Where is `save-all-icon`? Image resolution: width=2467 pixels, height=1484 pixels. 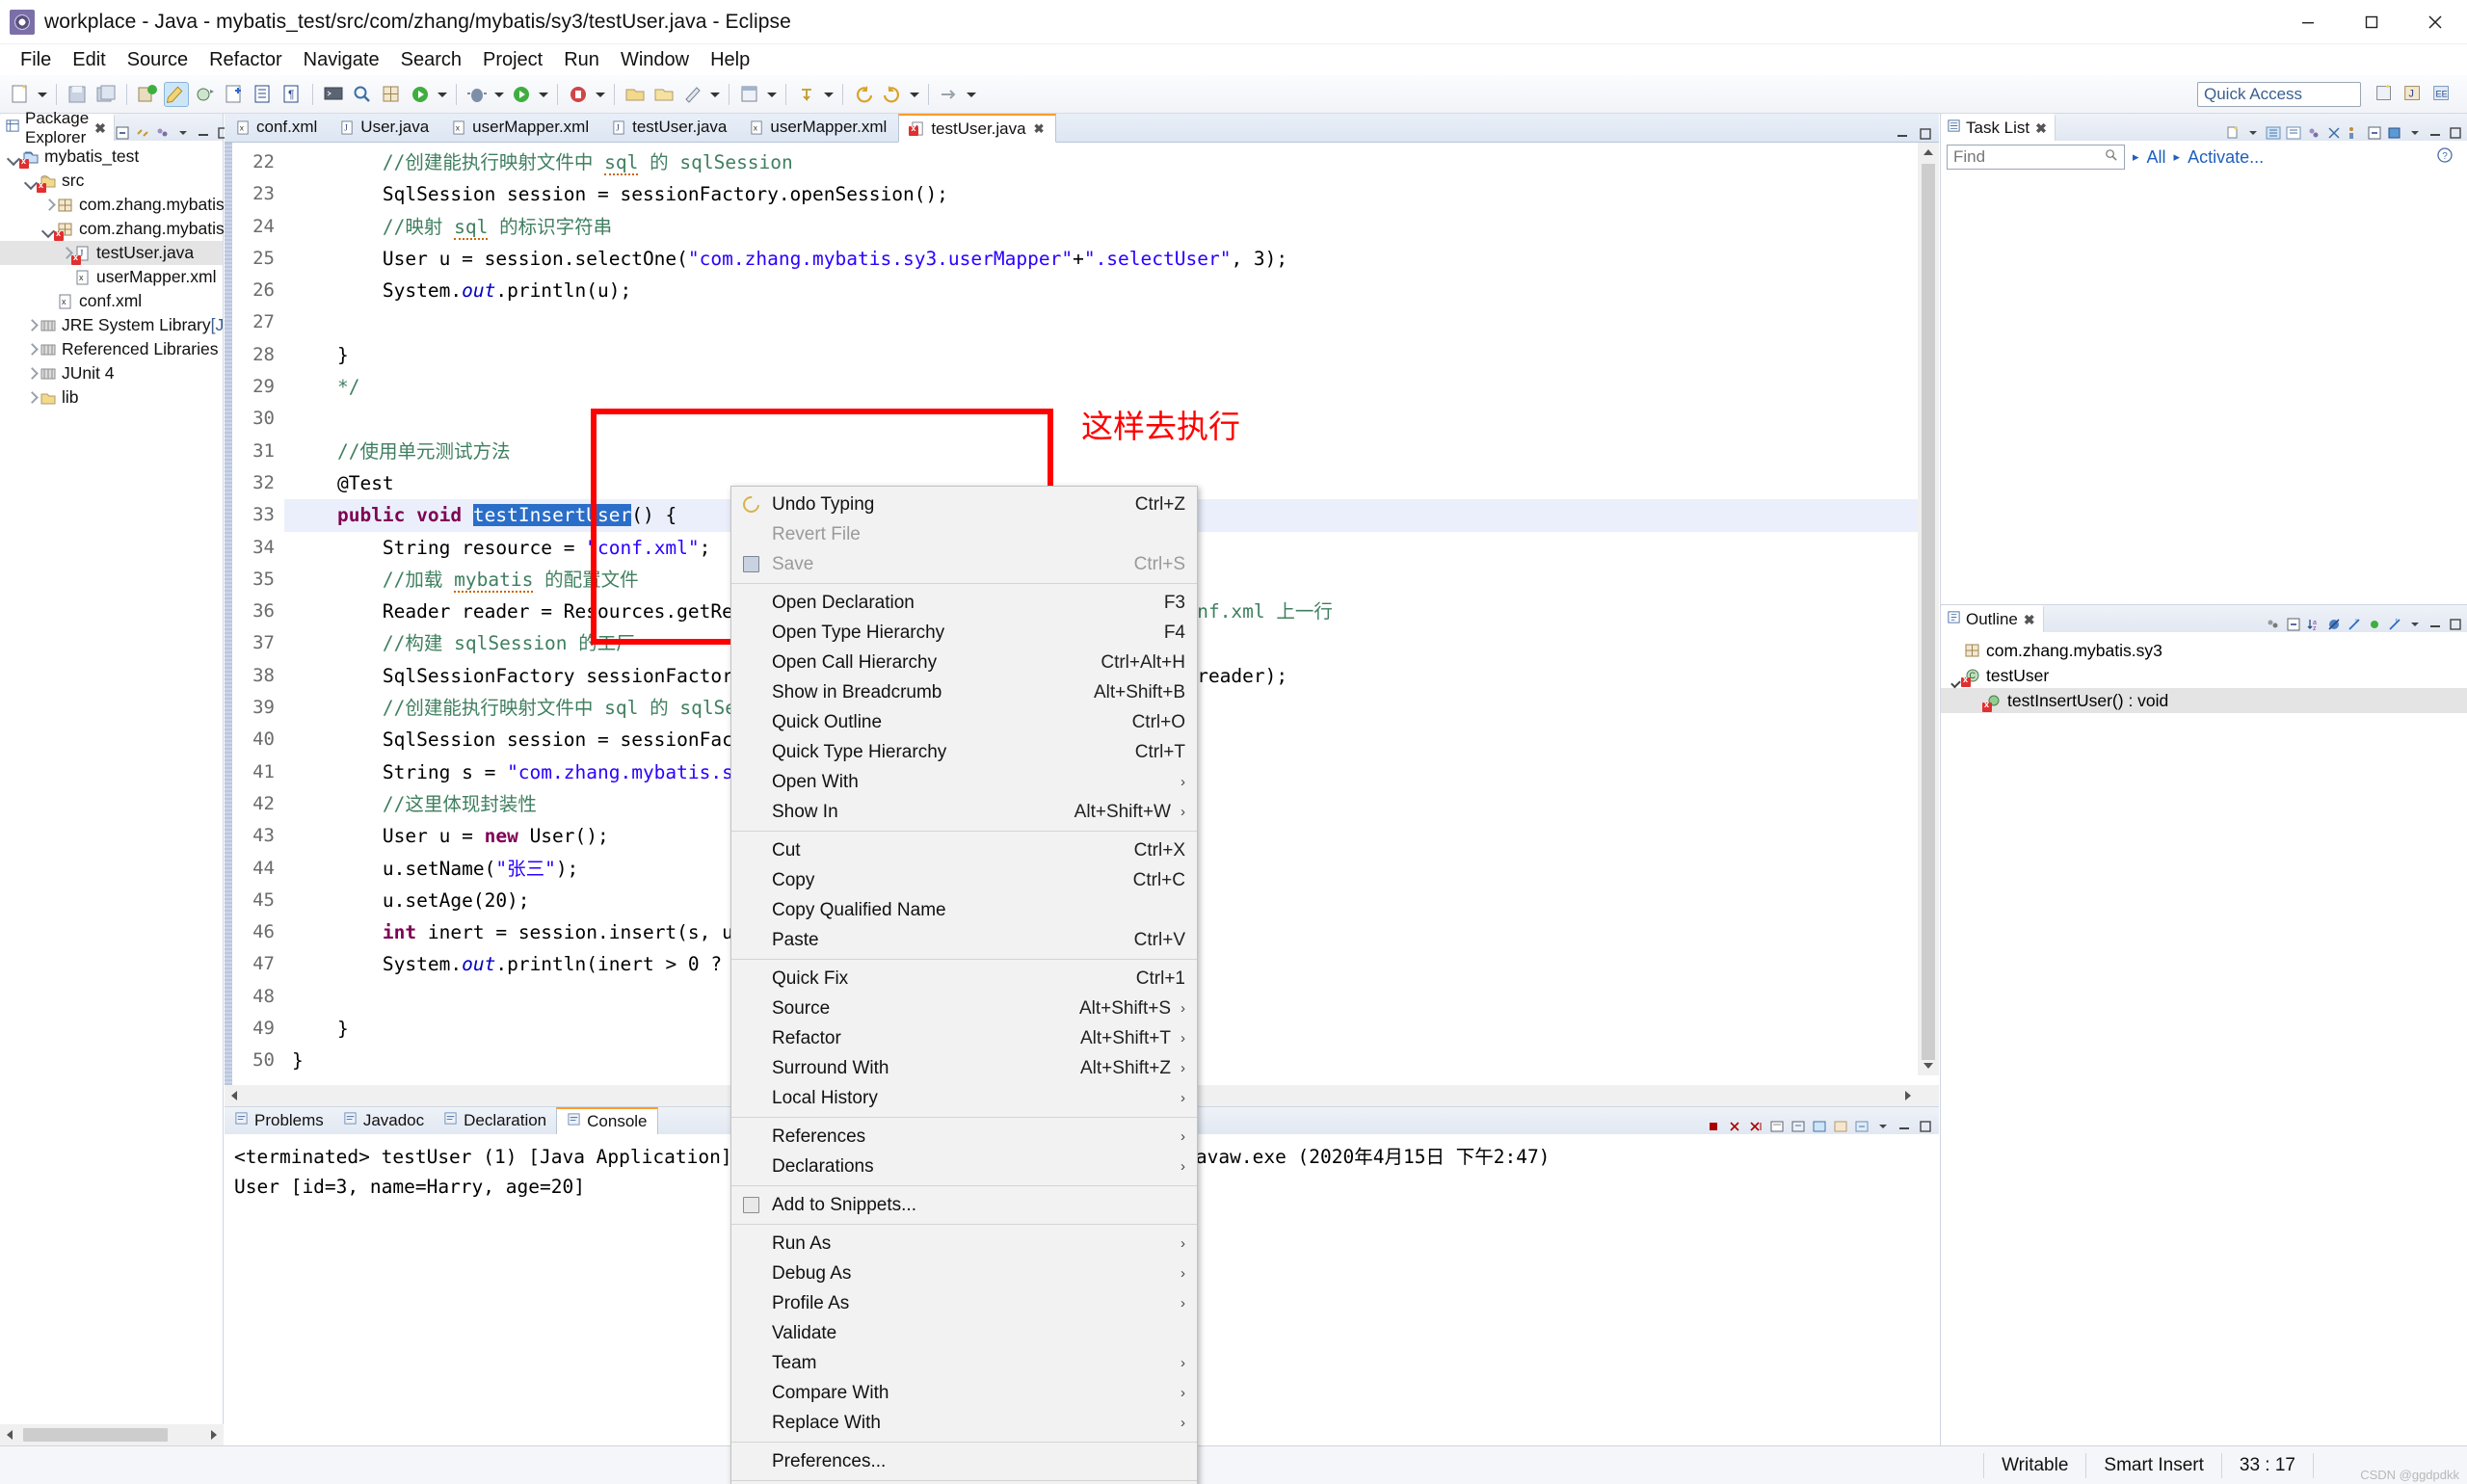
save-all-icon is located at coordinates (106, 94).